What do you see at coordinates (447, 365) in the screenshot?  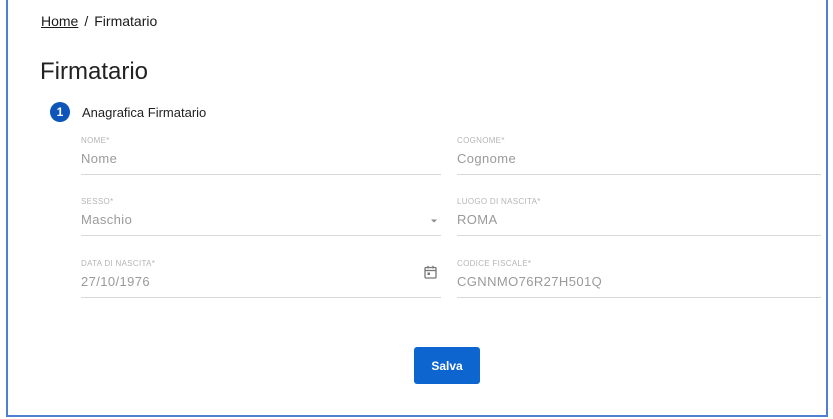 I see `save-button: Salva` at bounding box center [447, 365].